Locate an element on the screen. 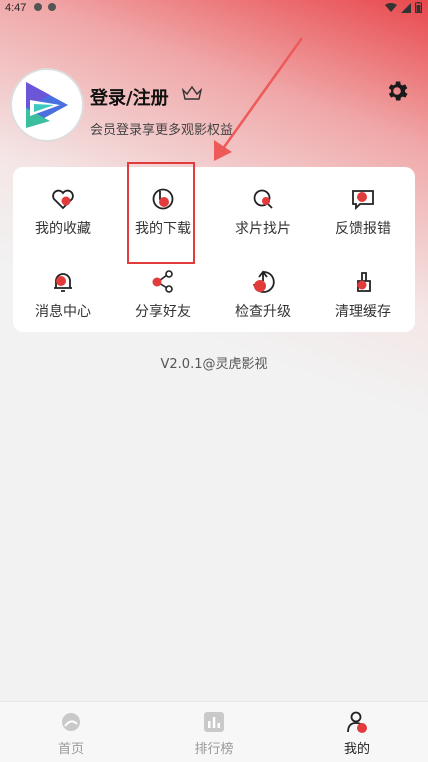  signal-icon is located at coordinates (406, 7).